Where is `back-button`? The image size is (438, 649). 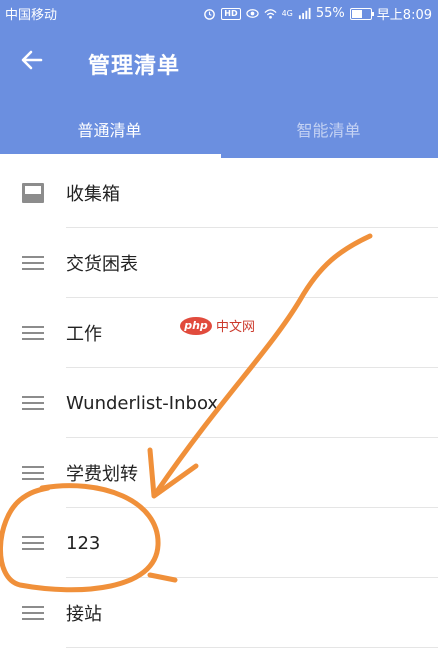 back-button is located at coordinates (32, 60).